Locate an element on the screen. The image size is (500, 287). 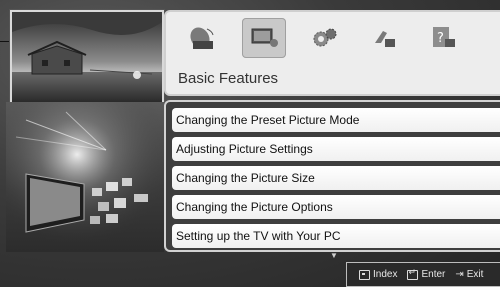
index-hint: Index is located at coordinates (378, 274).